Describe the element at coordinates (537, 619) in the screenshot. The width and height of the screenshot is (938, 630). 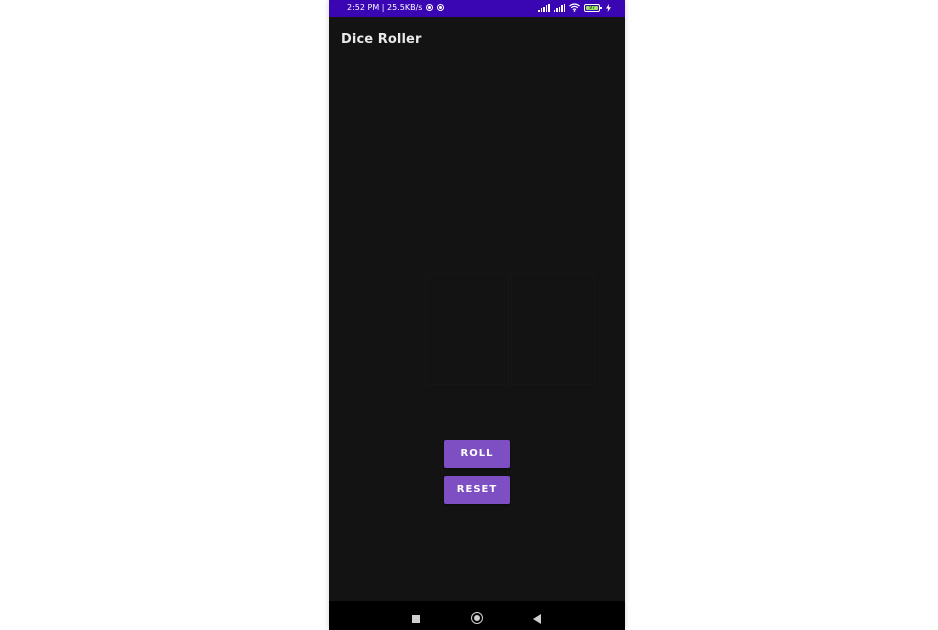
I see `back-icon` at that location.